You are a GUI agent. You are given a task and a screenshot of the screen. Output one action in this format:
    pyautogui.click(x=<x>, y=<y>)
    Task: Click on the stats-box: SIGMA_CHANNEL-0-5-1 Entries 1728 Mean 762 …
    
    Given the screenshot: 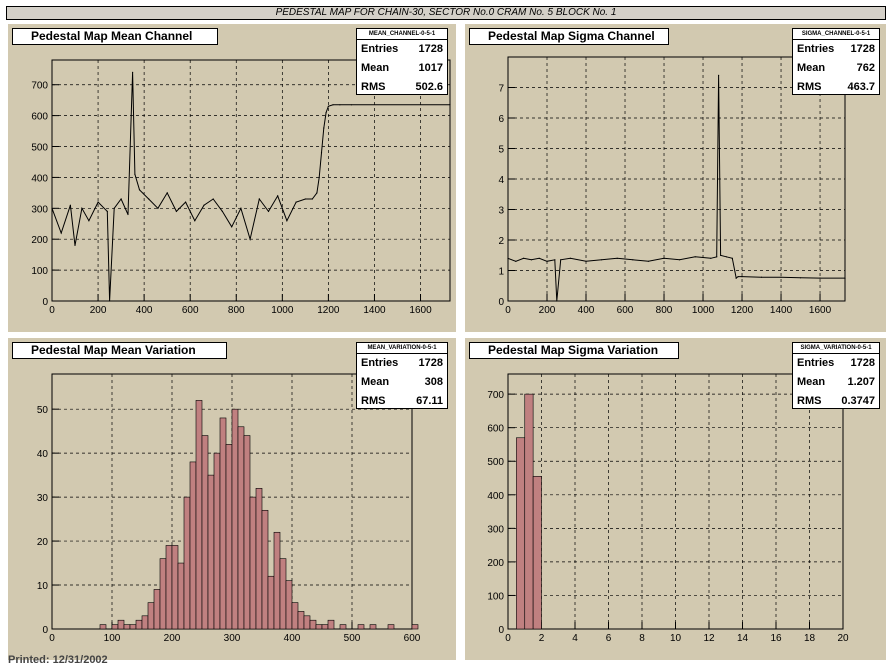 What is the action you would take?
    pyautogui.click(x=836, y=61)
    